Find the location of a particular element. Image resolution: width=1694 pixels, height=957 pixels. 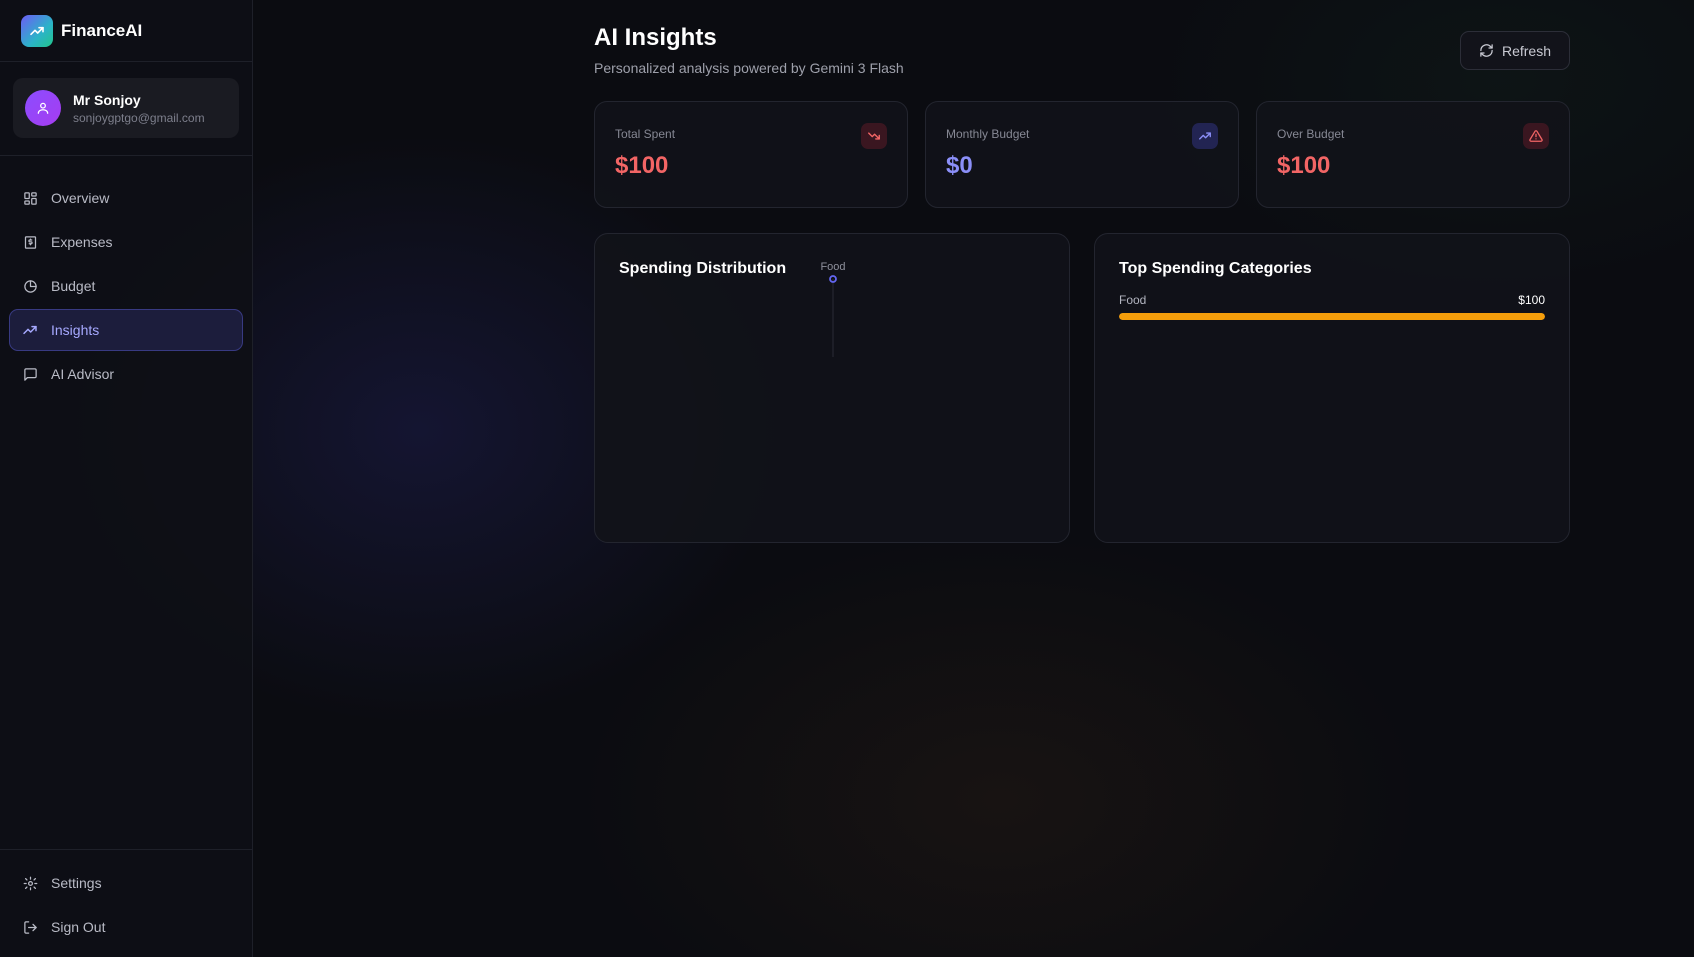

stat-card-over-budget: Over Budget $100 is located at coordinates (1413, 154).